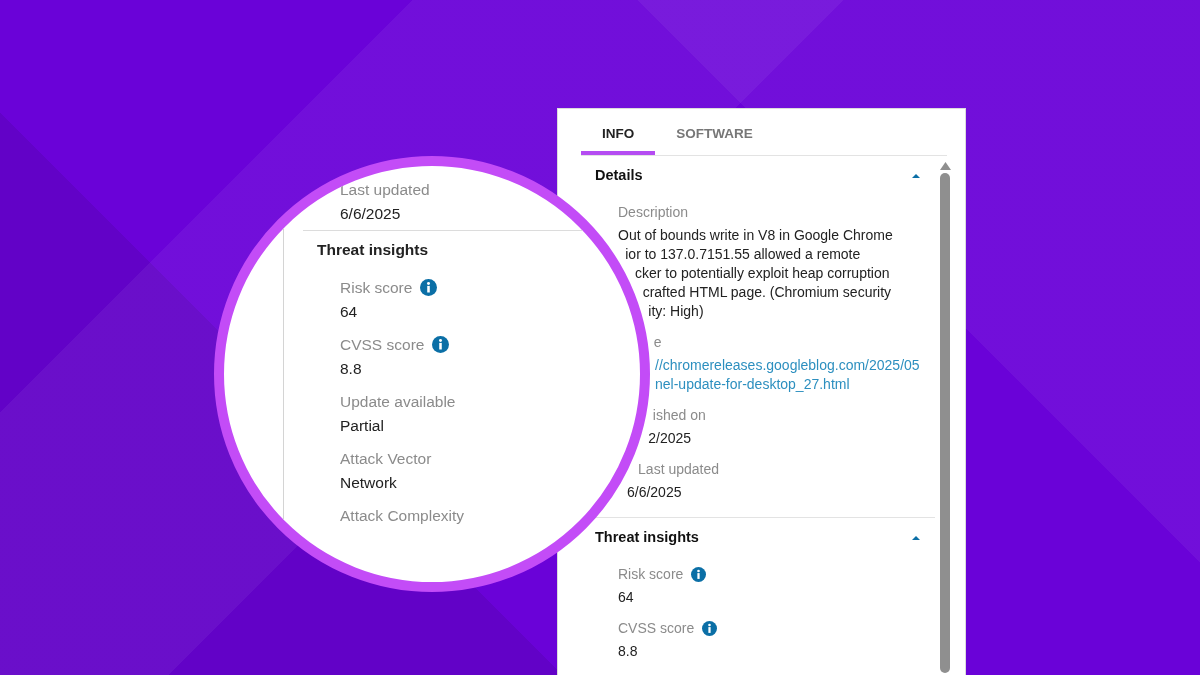  I want to click on field-value: ity: High), so click(676, 311).